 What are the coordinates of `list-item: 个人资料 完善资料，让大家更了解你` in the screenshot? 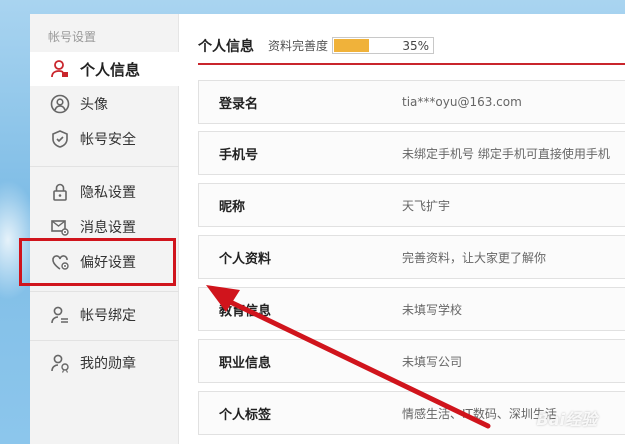 It's located at (411, 257).